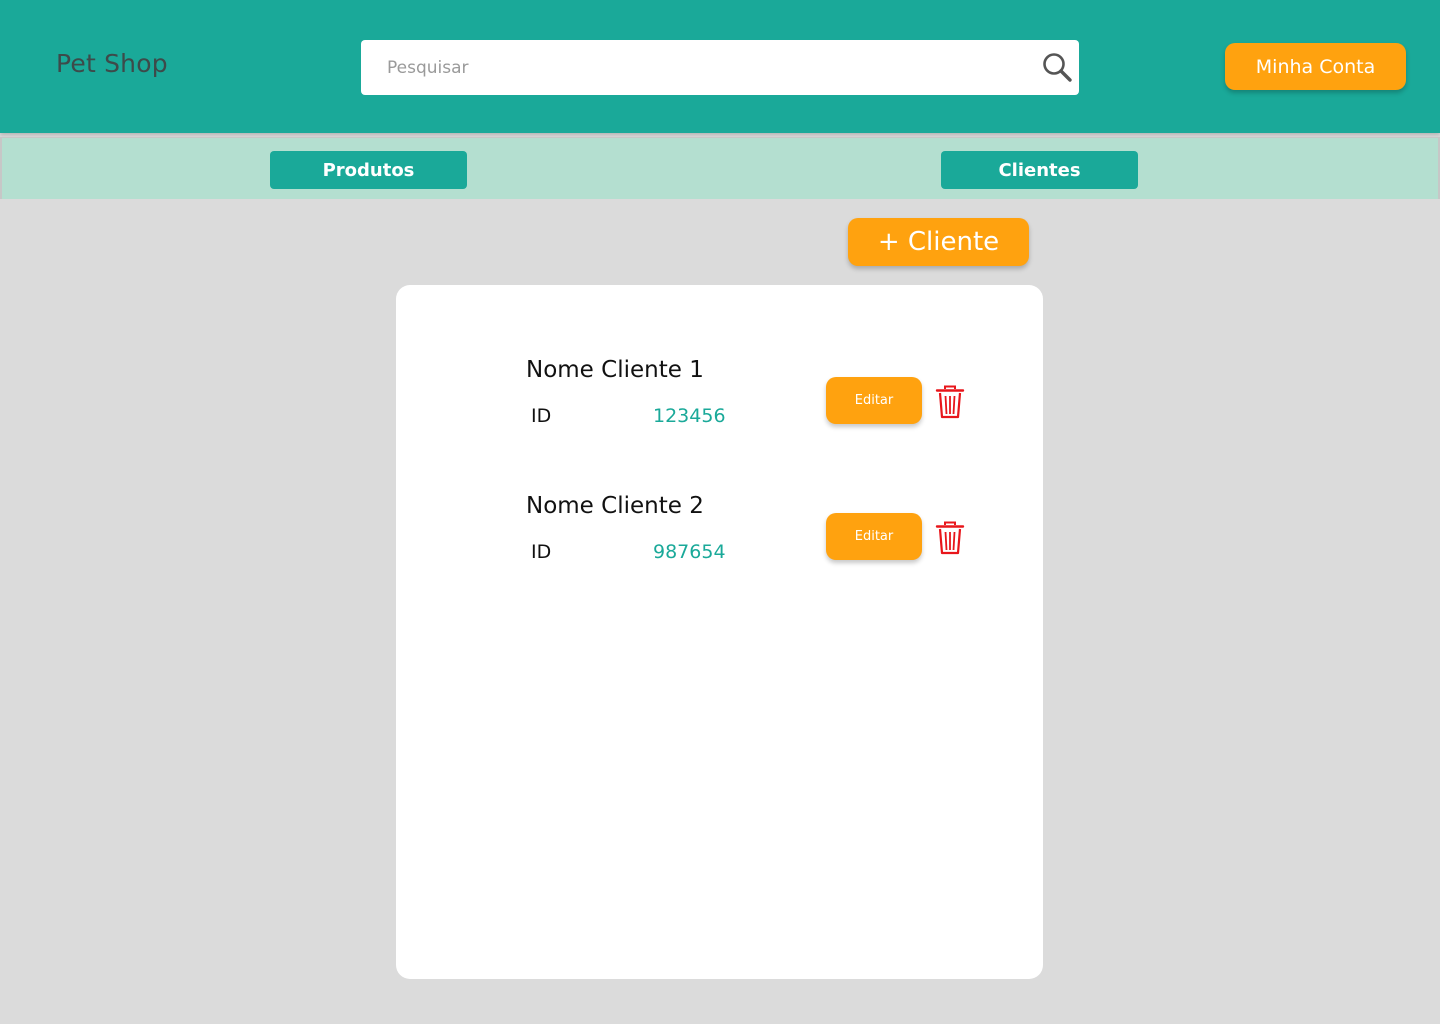 This screenshot has width=1440, height=1024. I want to click on add-client-button: + Cliente, so click(938, 242).